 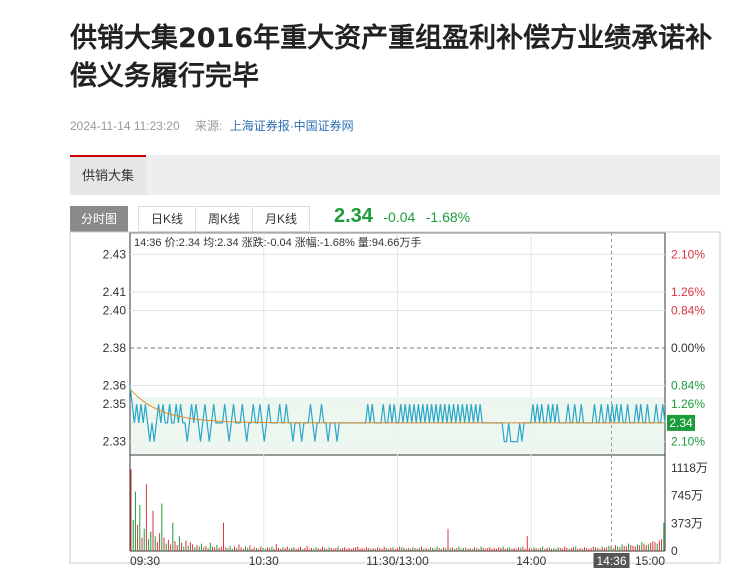 What do you see at coordinates (115, 292) in the screenshot?
I see `y-tick-label: 2.41` at bounding box center [115, 292].